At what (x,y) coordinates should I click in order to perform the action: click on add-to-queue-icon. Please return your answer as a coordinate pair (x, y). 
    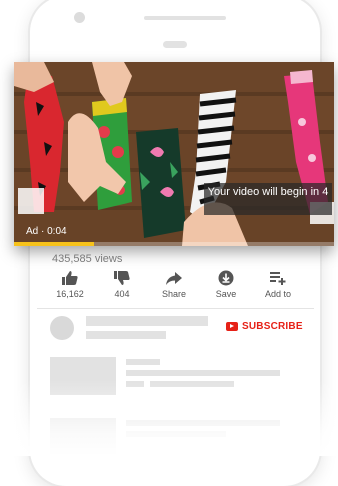
    Looking at the image, I should click on (278, 278).